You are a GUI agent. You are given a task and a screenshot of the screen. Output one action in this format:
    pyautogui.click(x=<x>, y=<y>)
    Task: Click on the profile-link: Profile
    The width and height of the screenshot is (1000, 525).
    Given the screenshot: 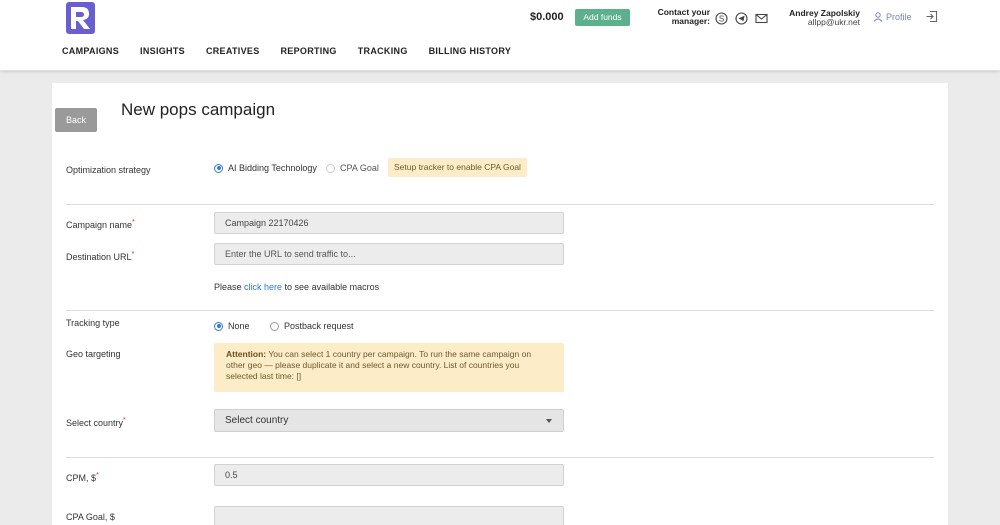 What is the action you would take?
    pyautogui.click(x=892, y=17)
    